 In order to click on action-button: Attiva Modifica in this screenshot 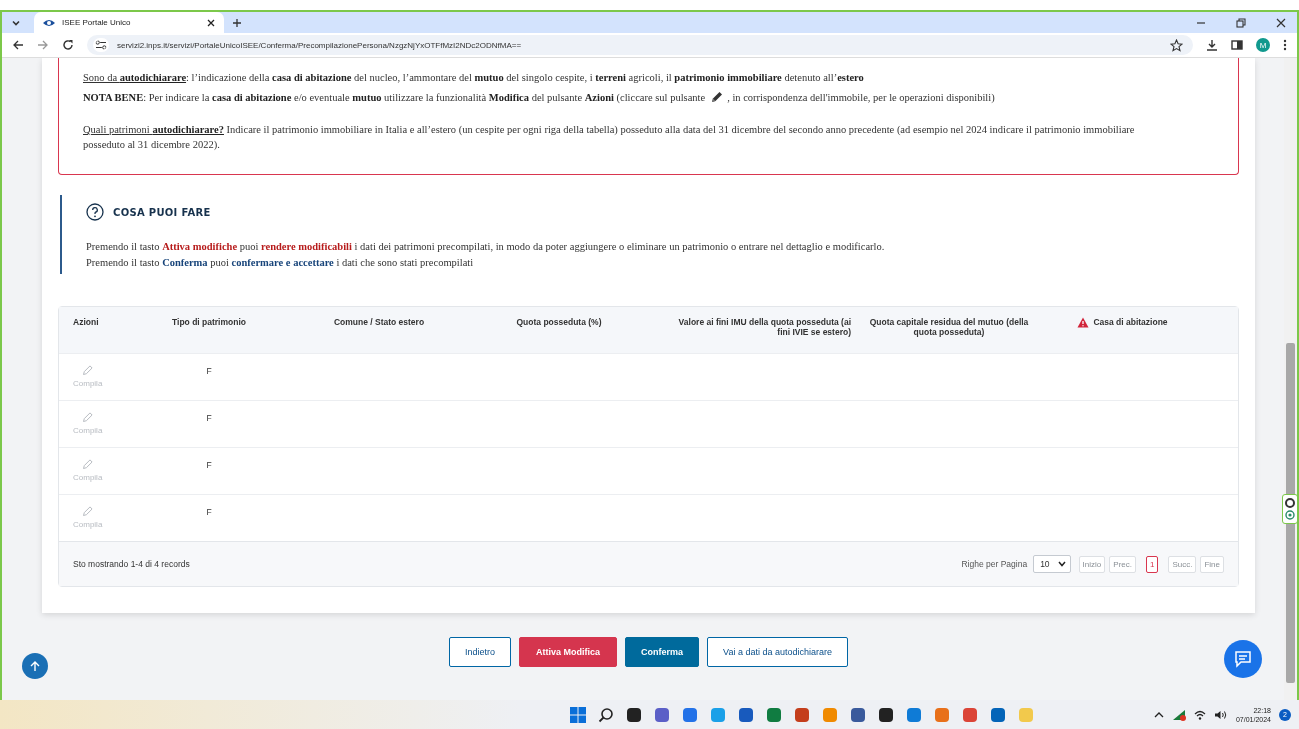, I will do `click(568, 652)`.